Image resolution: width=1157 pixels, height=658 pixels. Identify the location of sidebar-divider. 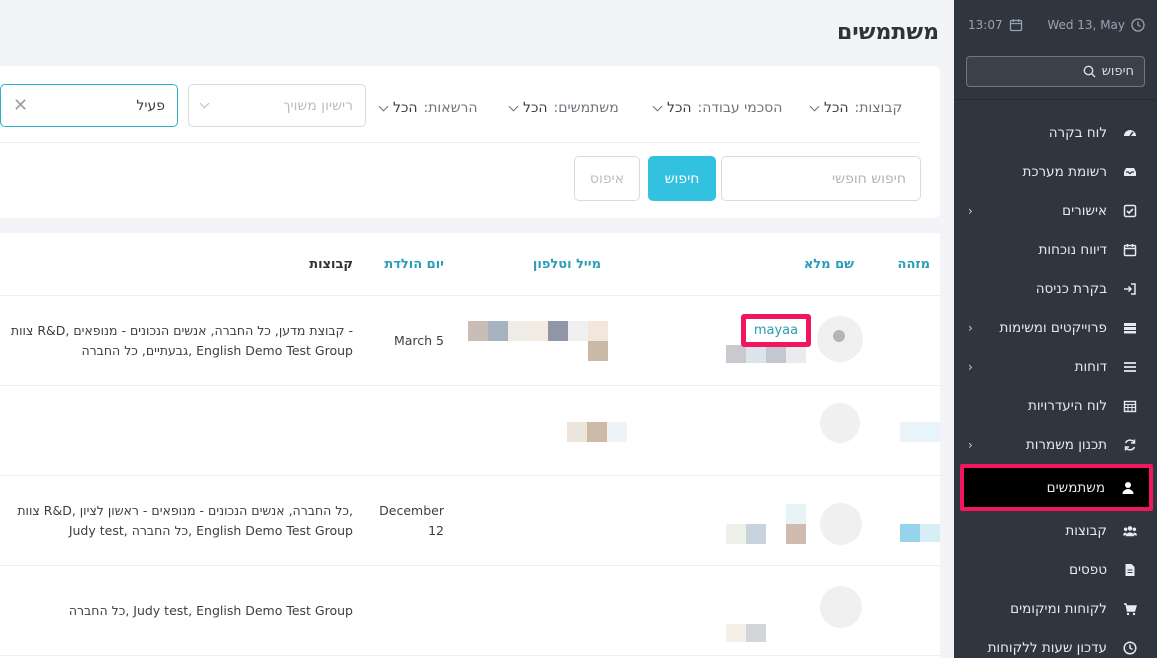
(1055, 99).